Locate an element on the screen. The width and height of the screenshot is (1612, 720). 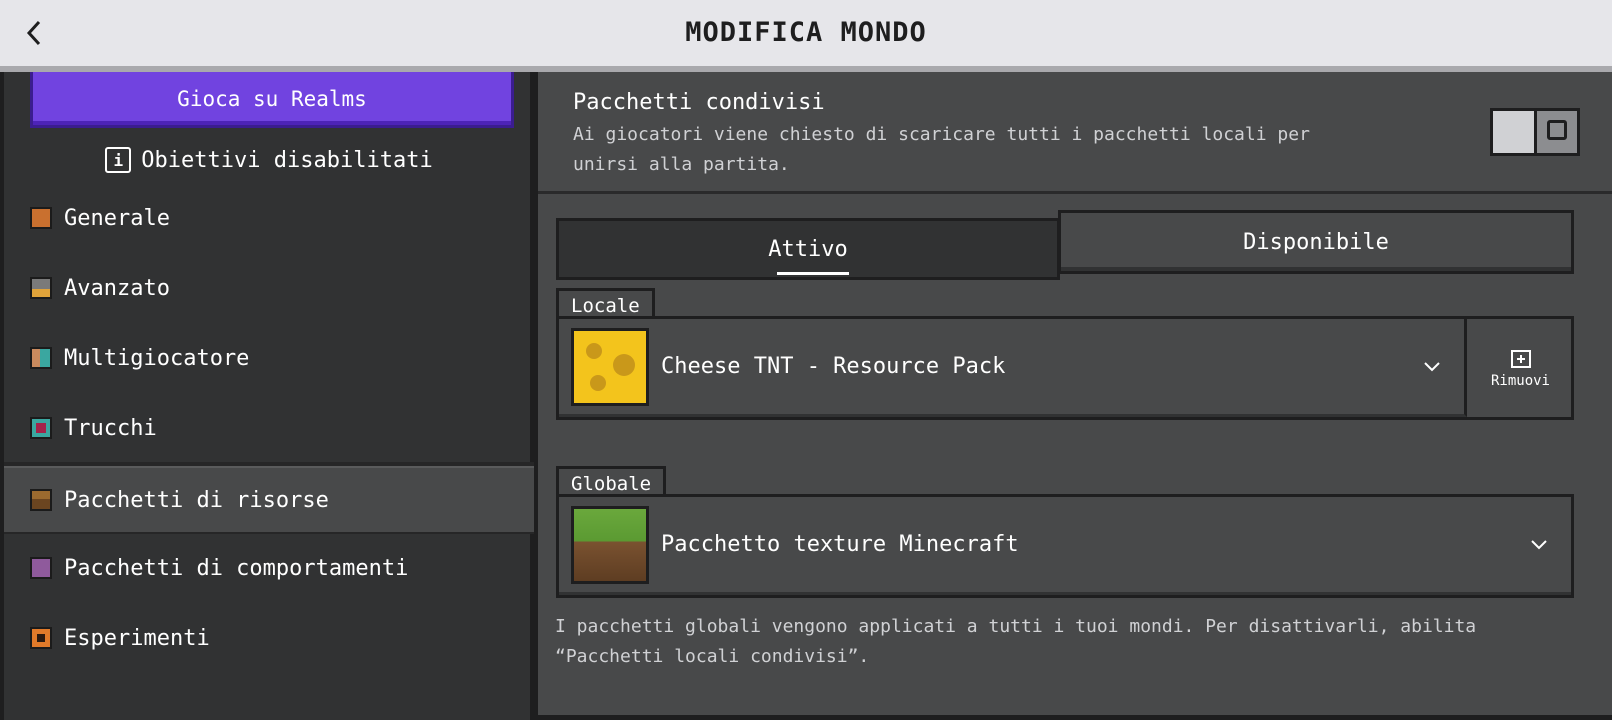
achievements-disabled-notice: i Obiettivi disabilitati is located at coordinates (269, 160).